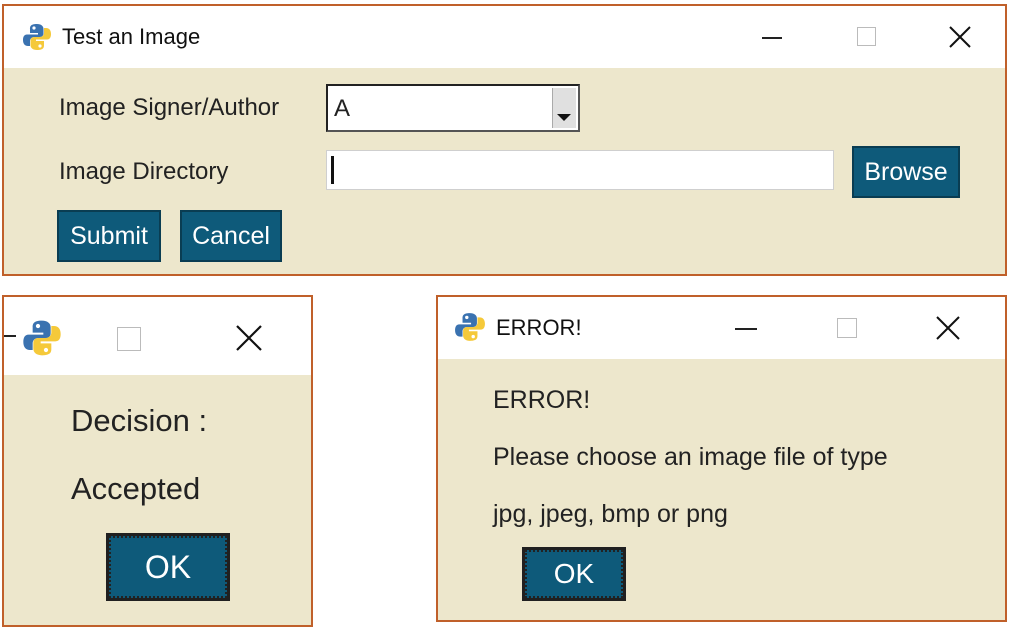  What do you see at coordinates (136, 488) in the screenshot?
I see `decision-value: Accepted` at bounding box center [136, 488].